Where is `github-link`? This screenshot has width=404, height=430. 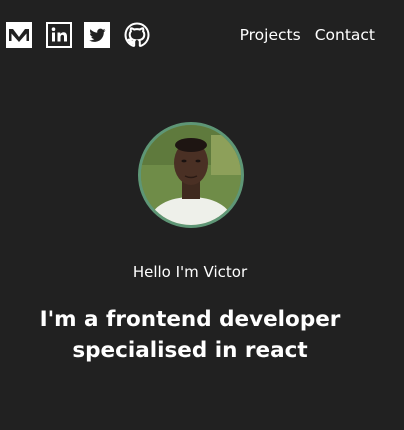
github-link is located at coordinates (137, 35).